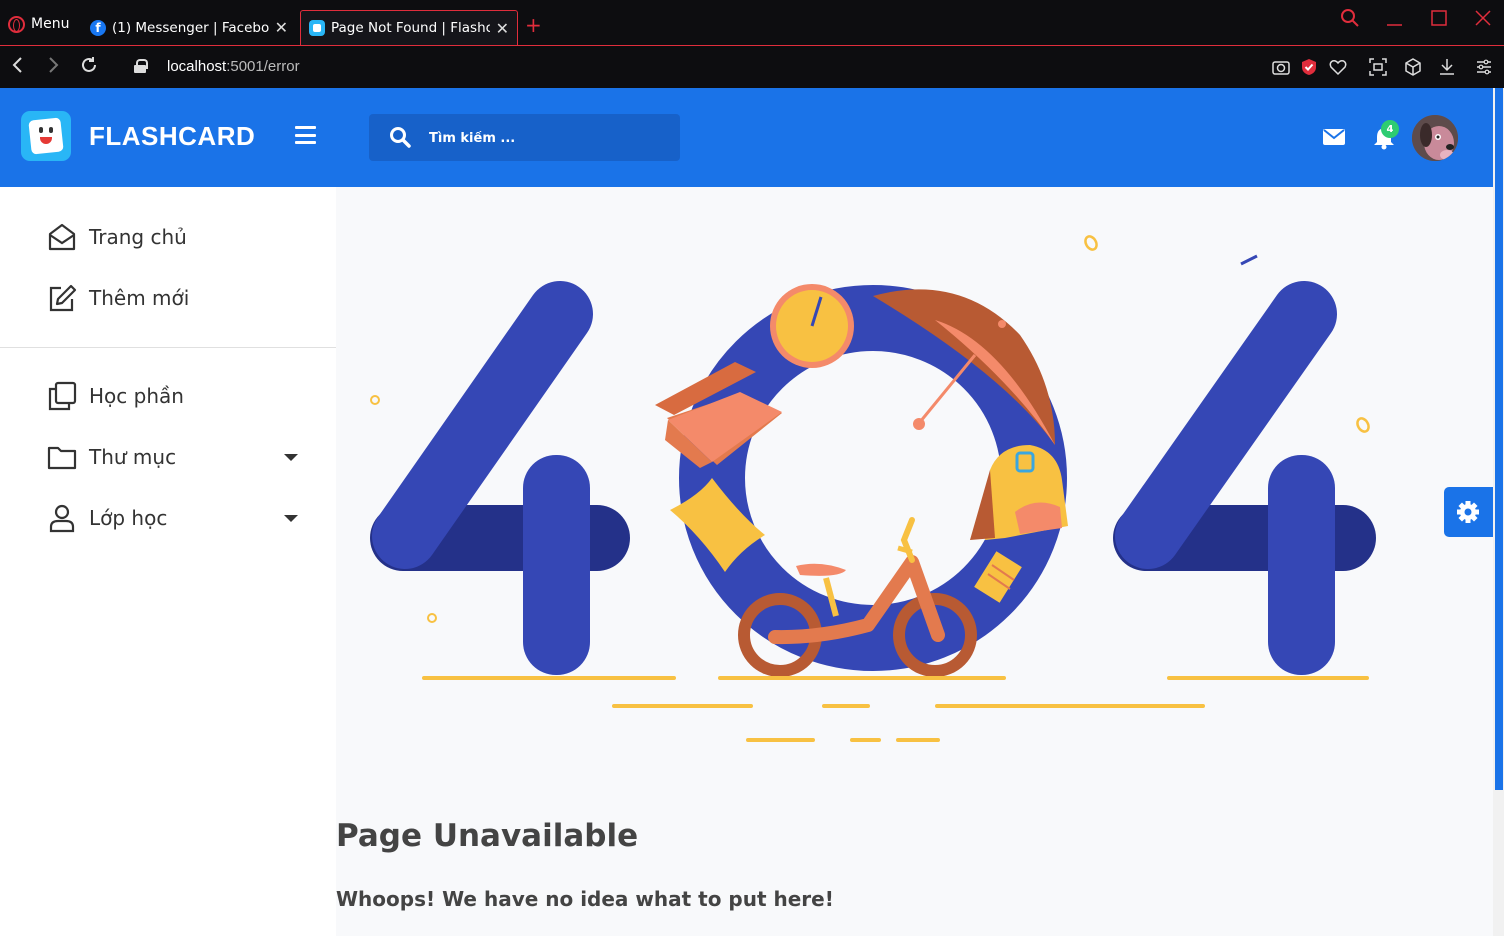 This screenshot has height=936, width=1504. Describe the element at coordinates (487, 836) in the screenshot. I see `page-title: Page Unavailable` at that location.